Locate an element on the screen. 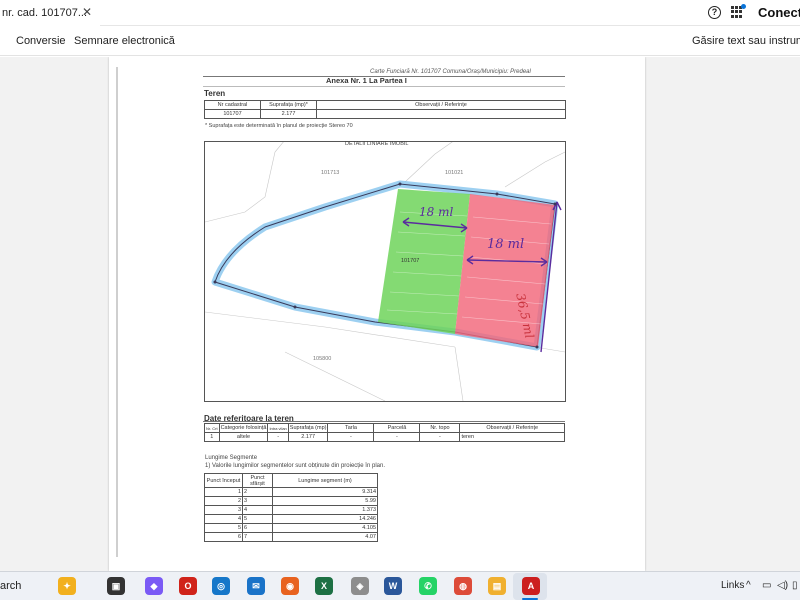 This screenshot has height=600, width=800. segments-cell: 4.07 is located at coordinates (325, 537).